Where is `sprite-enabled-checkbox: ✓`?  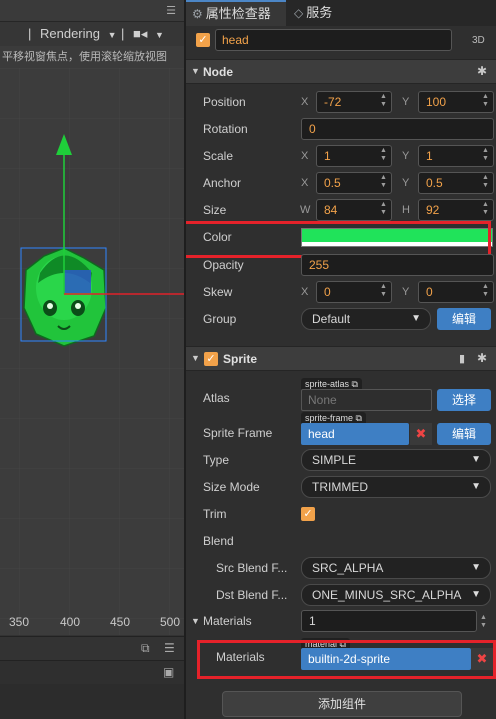
sprite-enabled-checkbox: ✓ is located at coordinates (211, 359).